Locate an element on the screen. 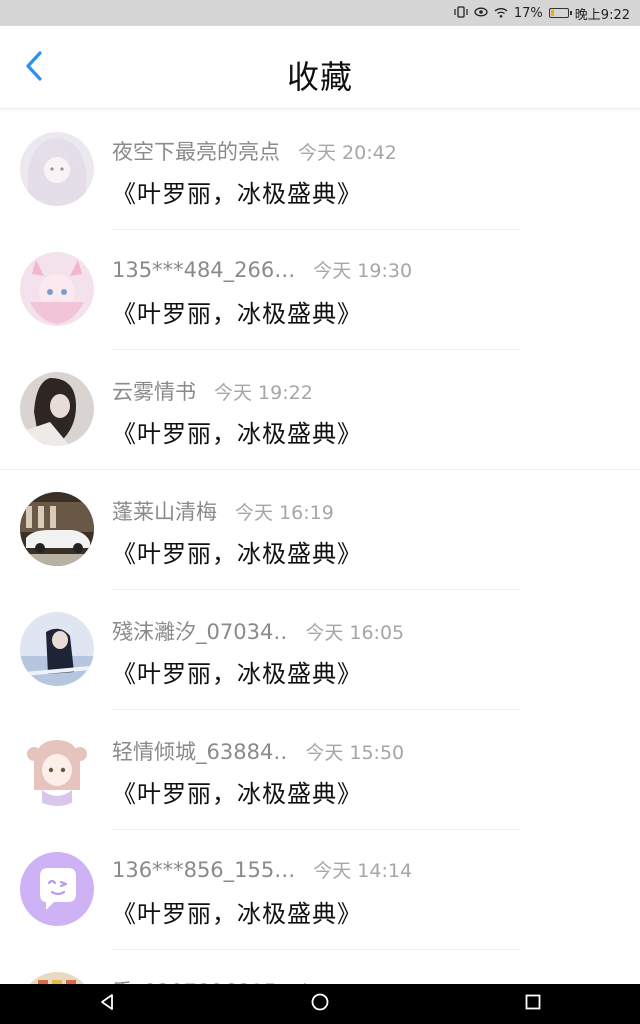 This screenshot has height=1024, width=640. status-bar: 17% 晚上9:22 is located at coordinates (320, 13).